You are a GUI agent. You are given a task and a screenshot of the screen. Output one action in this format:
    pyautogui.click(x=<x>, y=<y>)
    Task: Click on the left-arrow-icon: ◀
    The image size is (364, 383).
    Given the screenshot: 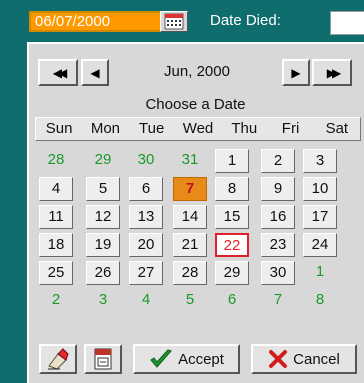 What is the action you would take?
    pyautogui.click(x=95, y=72)
    